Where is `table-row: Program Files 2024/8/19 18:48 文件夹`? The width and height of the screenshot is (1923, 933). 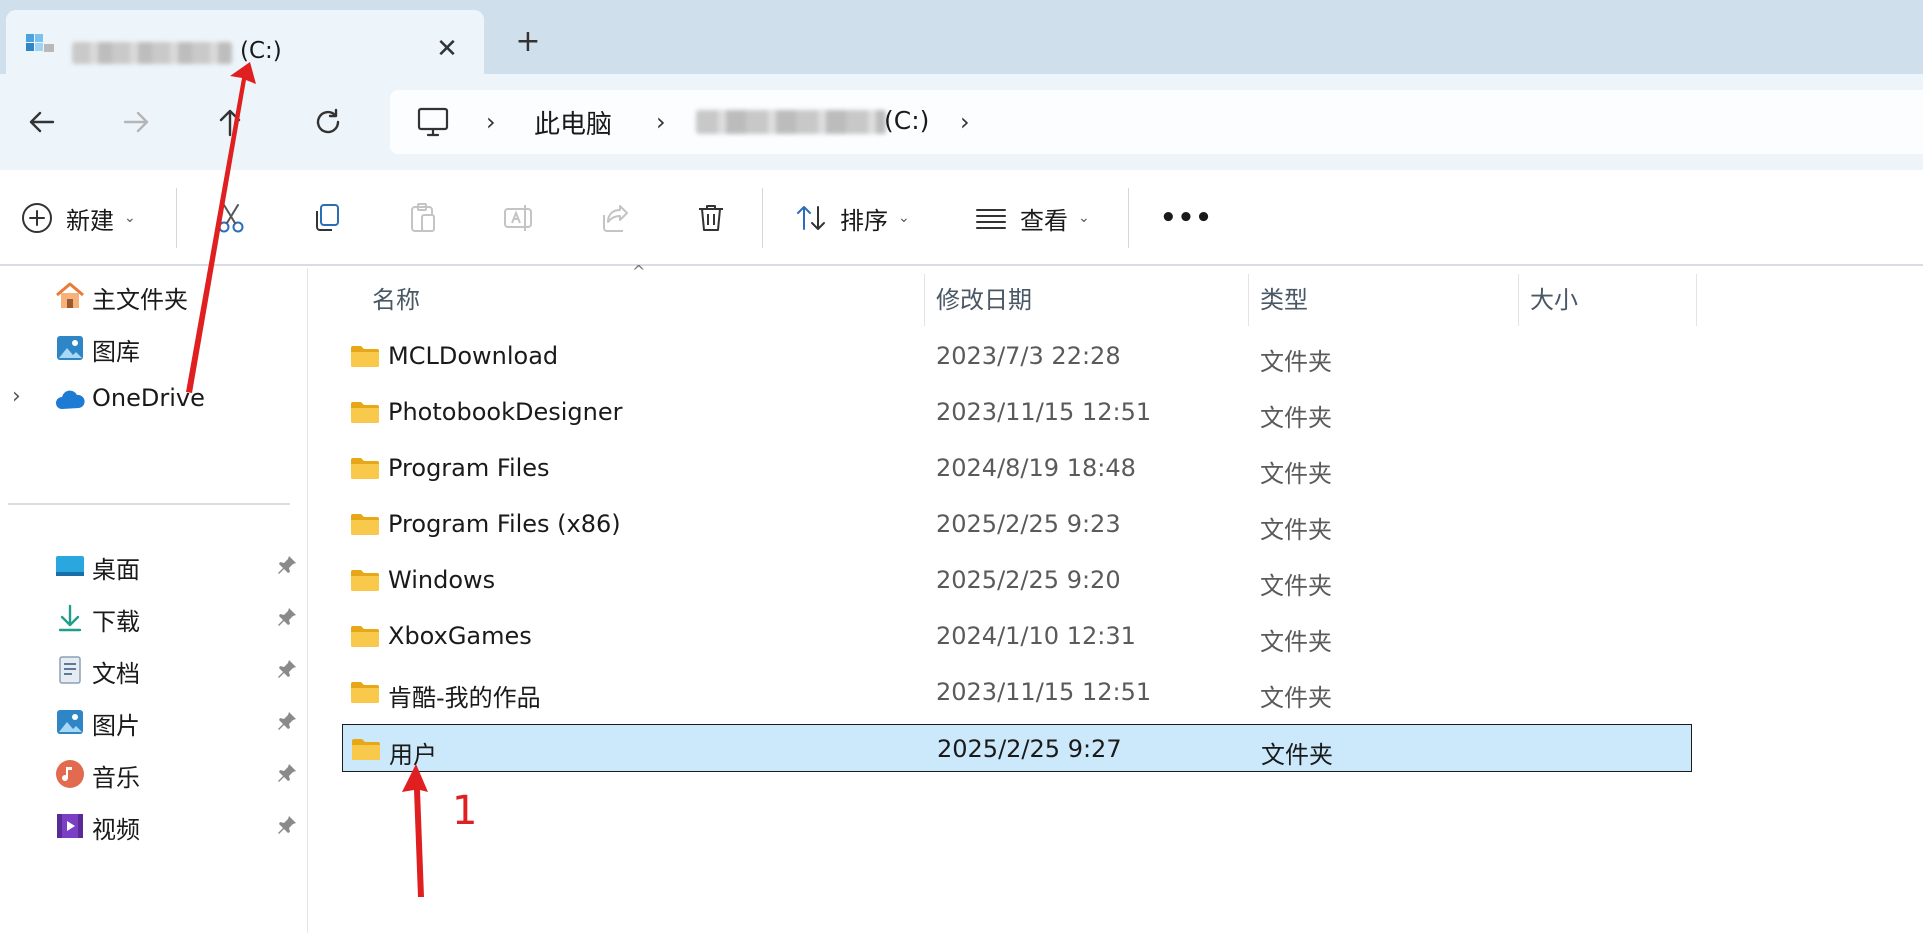
table-row: Program Files 2024/8/19 18:48 文件夹 is located at coordinates (1017, 468).